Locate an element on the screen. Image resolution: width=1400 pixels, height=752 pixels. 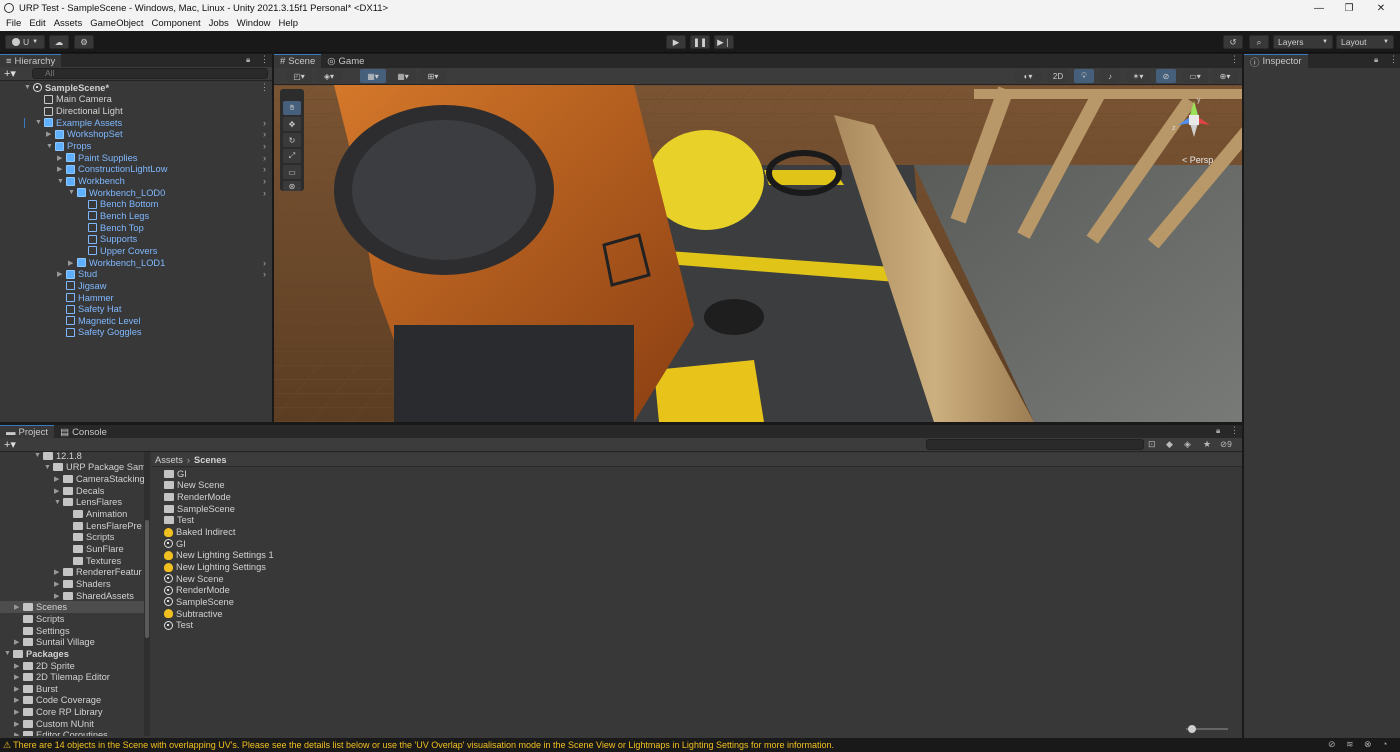
maximize-icon: ❐ is located at coordinates (1349, 8).